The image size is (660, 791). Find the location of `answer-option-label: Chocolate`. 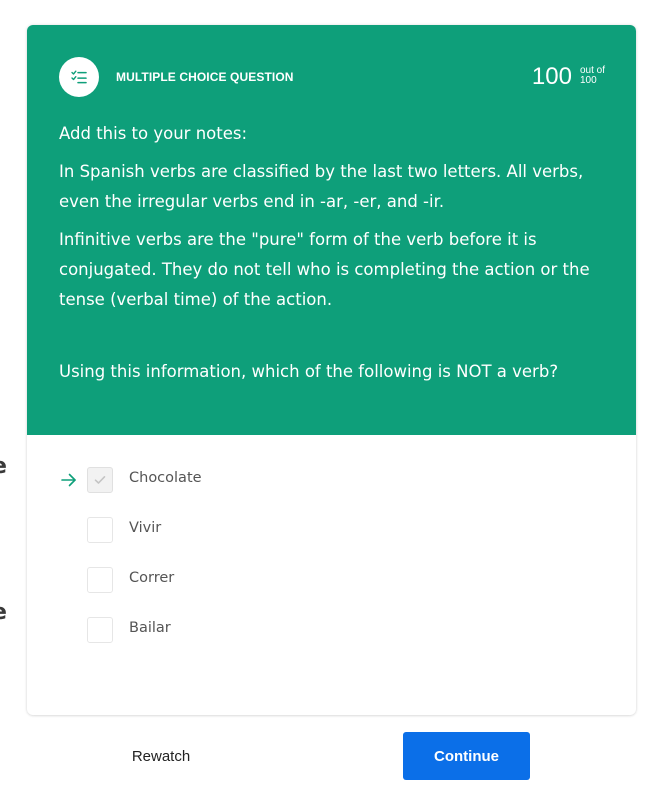

answer-option-label: Chocolate is located at coordinates (165, 478).